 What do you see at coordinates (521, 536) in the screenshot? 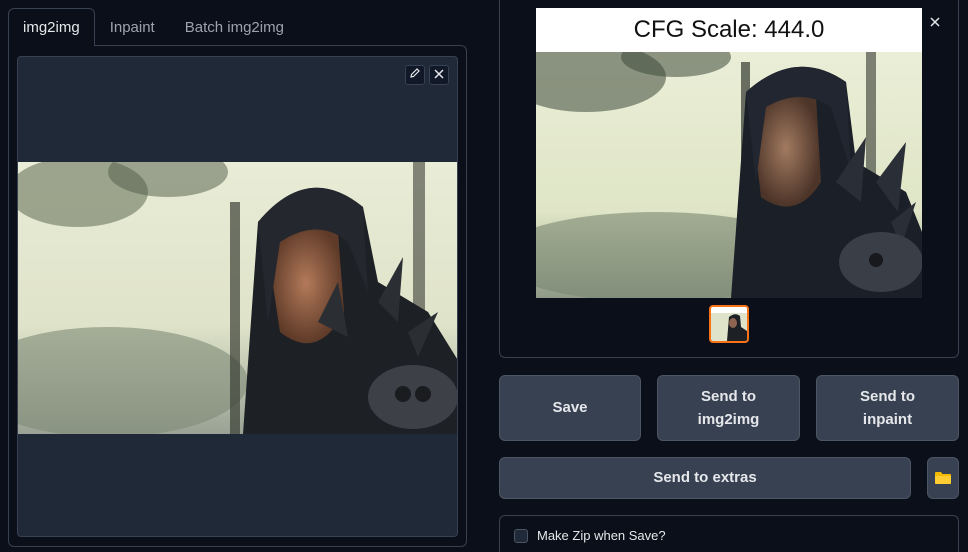
I see `make-zip-checkbox` at bounding box center [521, 536].